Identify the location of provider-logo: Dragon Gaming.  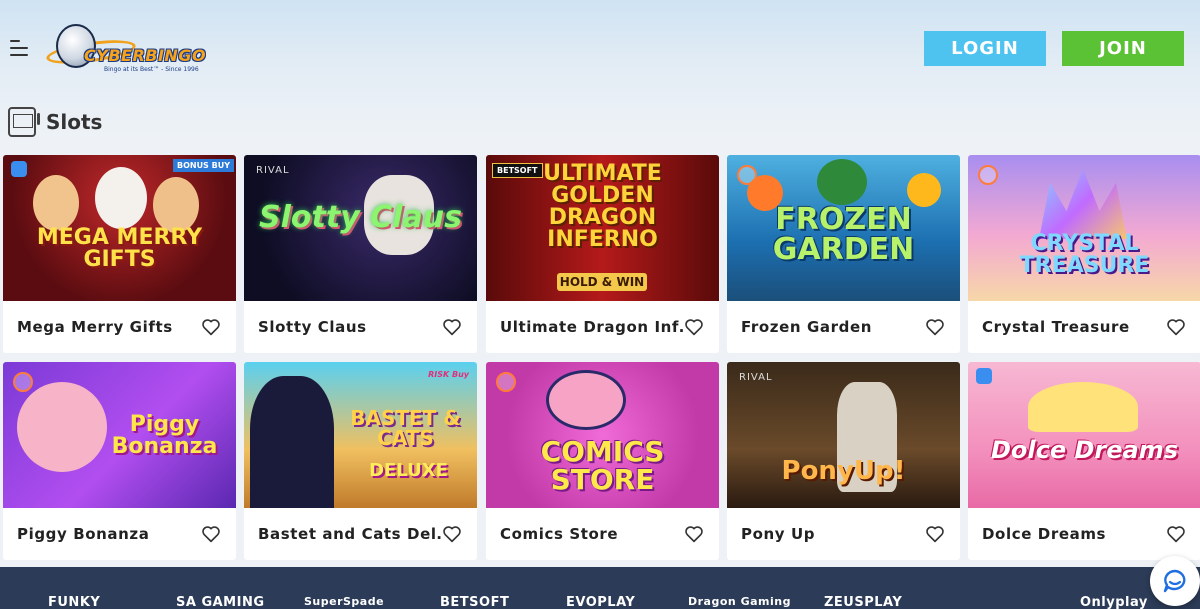
(739, 601).